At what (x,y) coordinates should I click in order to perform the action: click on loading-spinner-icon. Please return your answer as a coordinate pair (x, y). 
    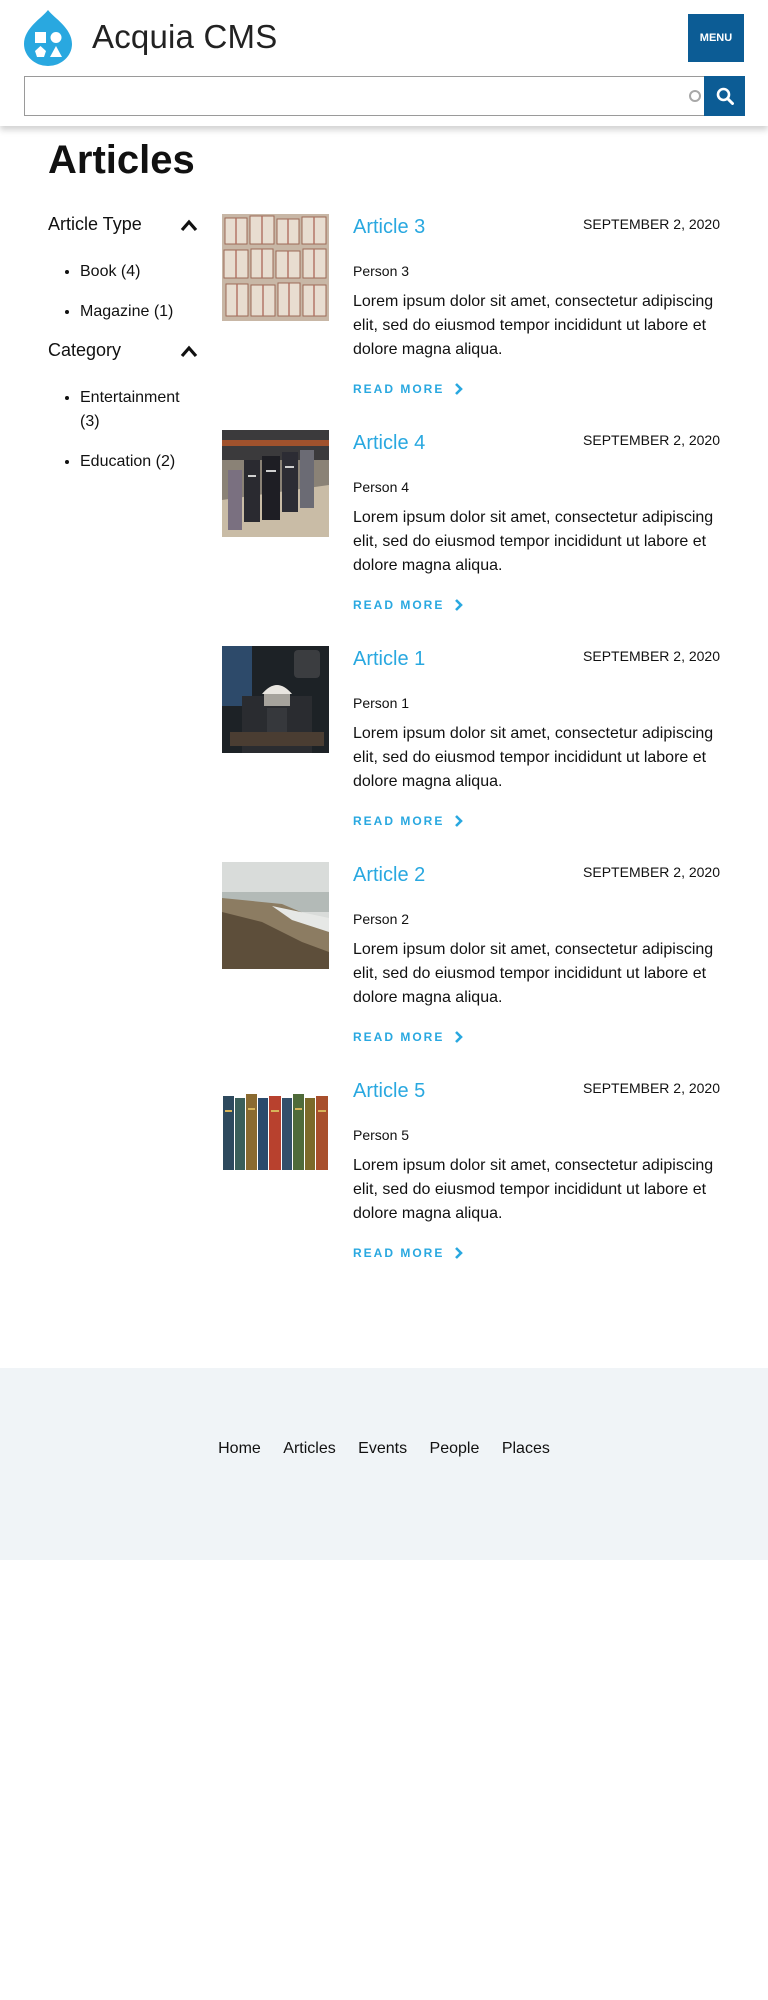
    Looking at the image, I should click on (695, 96).